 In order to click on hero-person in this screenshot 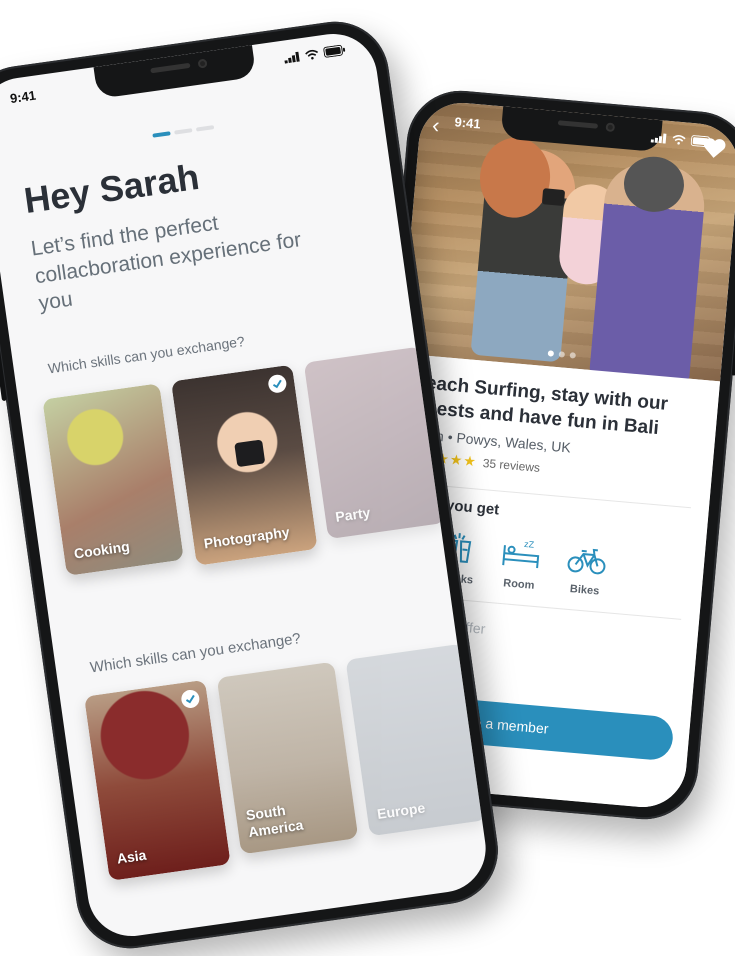, I will do `click(648, 269)`.